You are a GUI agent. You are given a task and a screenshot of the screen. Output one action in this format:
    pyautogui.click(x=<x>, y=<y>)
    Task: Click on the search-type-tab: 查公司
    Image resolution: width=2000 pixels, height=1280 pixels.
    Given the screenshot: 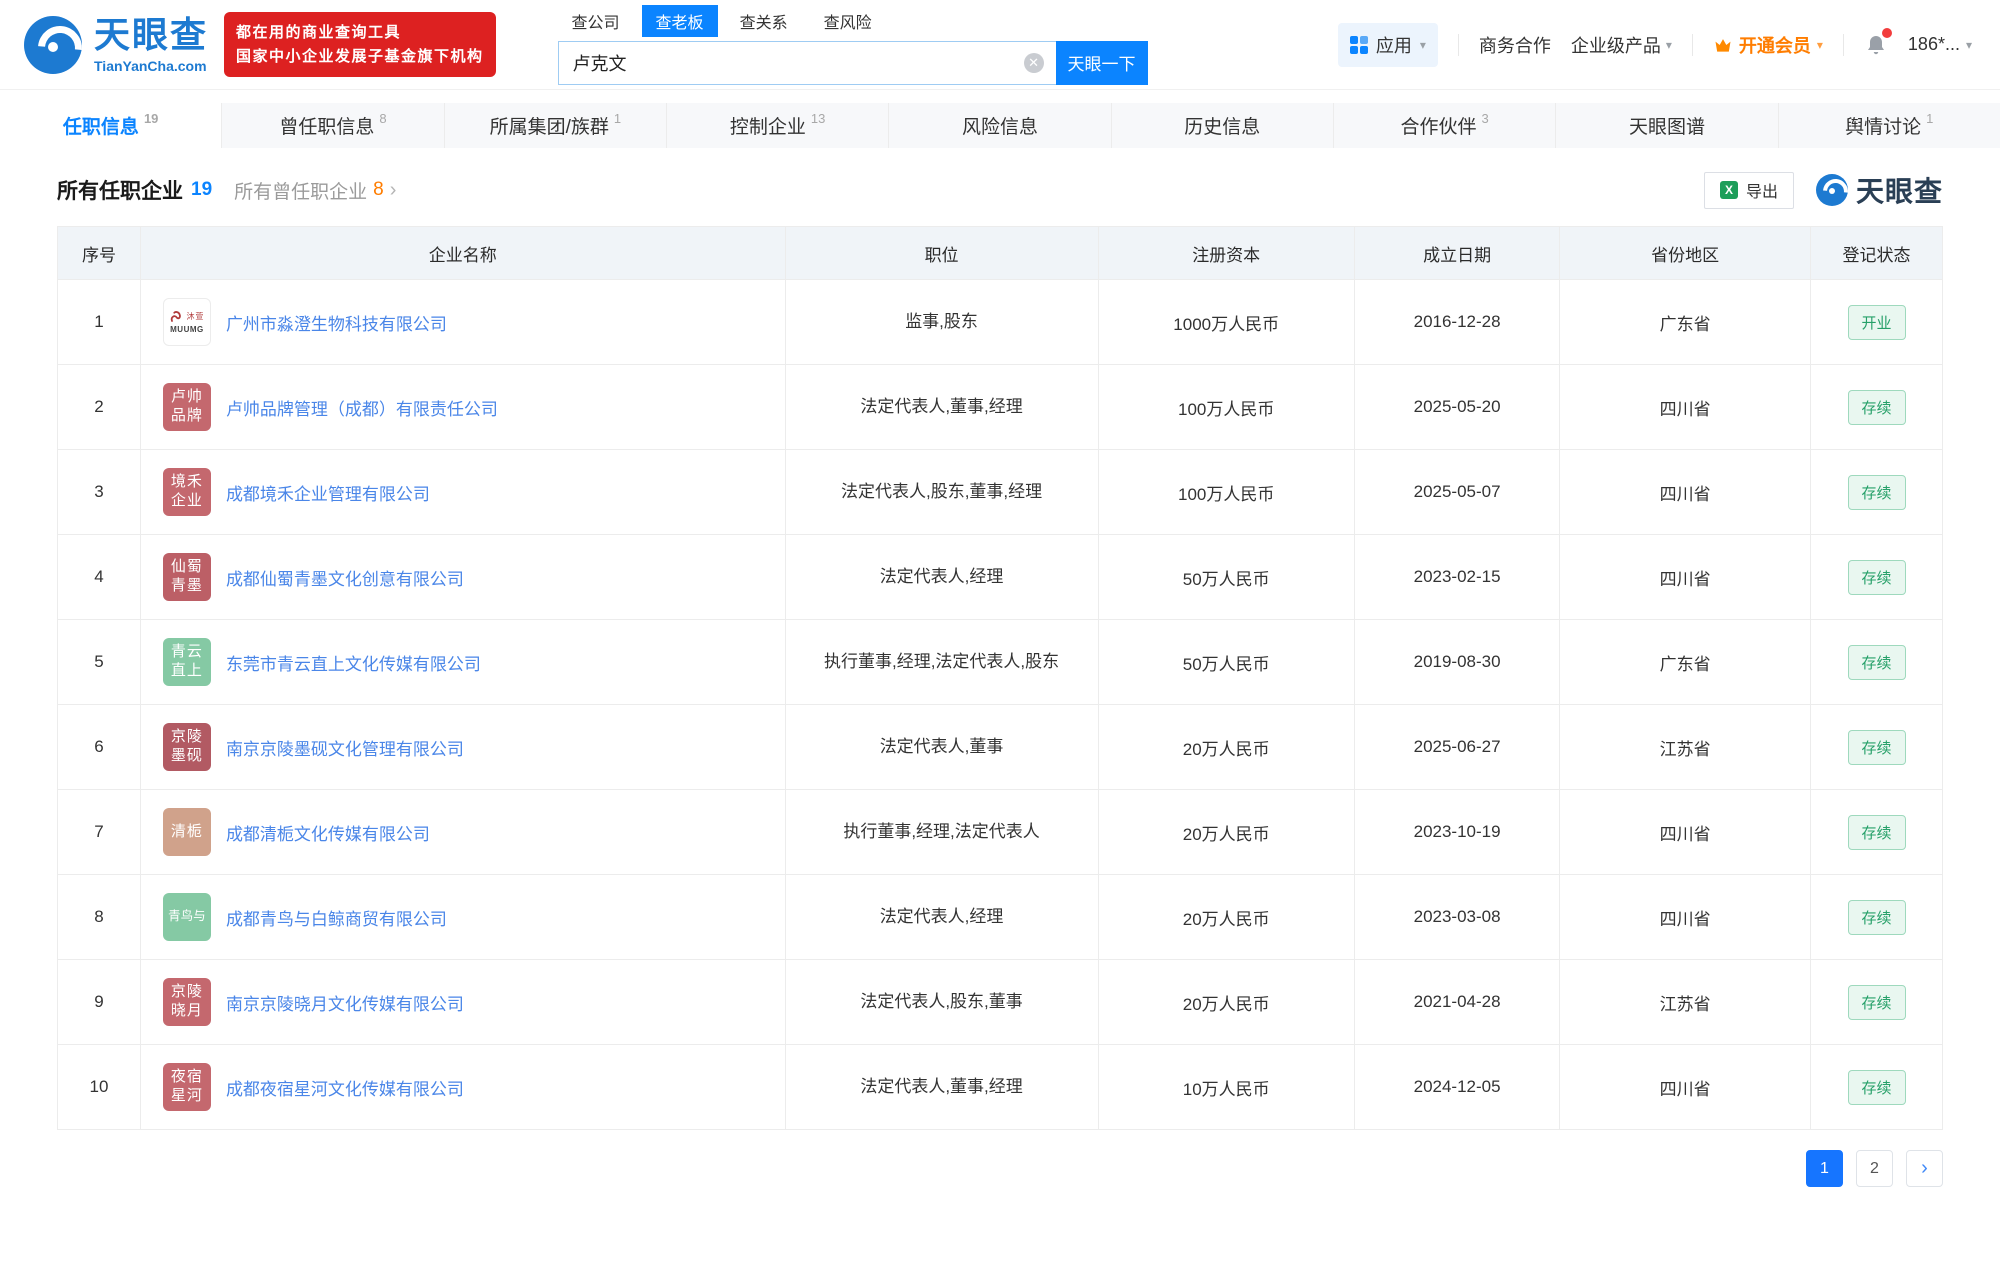 What is the action you would take?
    pyautogui.click(x=596, y=21)
    